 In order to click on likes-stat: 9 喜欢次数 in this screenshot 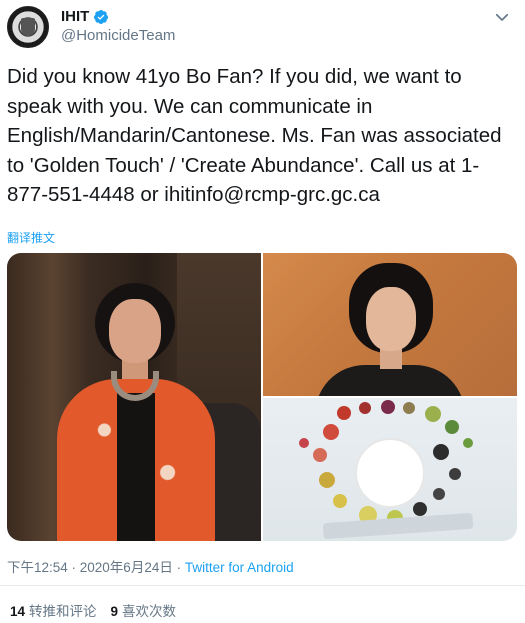, I will do `click(144, 610)`.